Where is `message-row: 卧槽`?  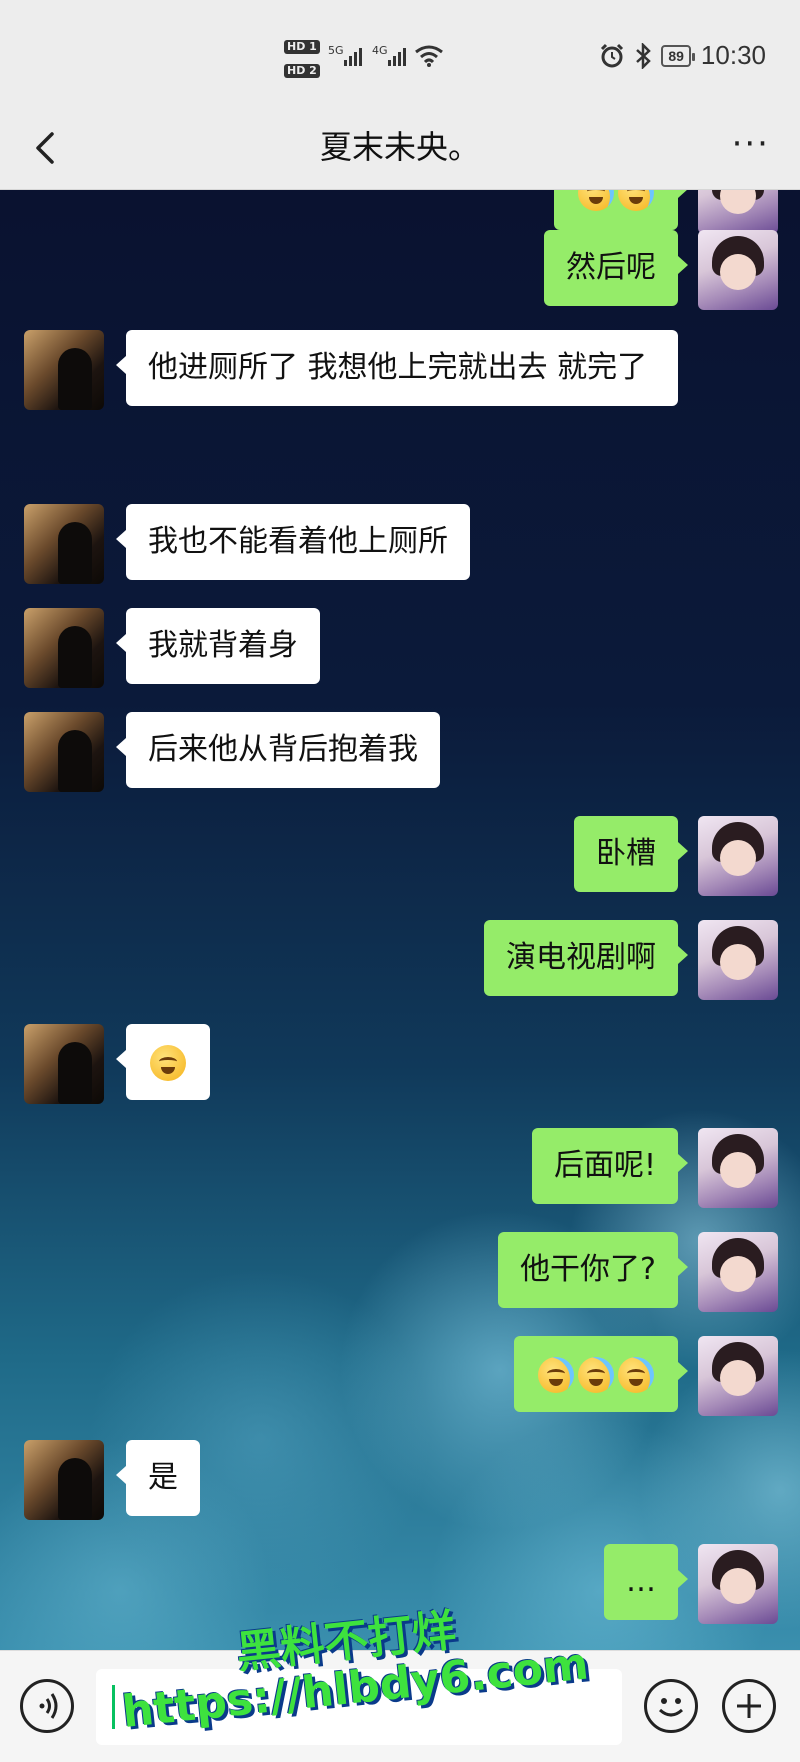 message-row: 卧槽 is located at coordinates (676, 856).